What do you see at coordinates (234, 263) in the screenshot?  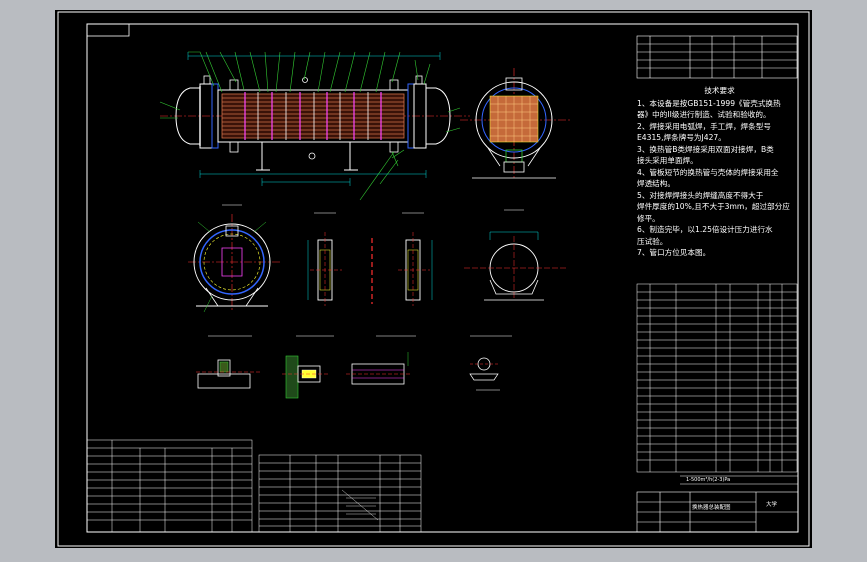 I see `section-a-view` at bounding box center [234, 263].